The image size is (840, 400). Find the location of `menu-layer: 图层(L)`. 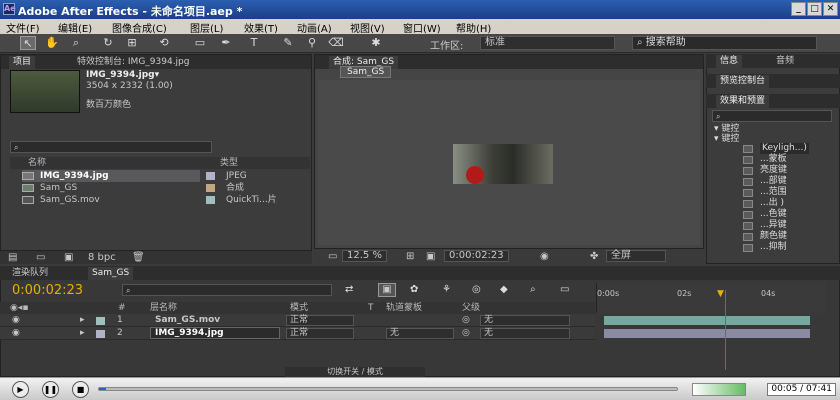

menu-layer: 图层(L) is located at coordinates (206, 27).